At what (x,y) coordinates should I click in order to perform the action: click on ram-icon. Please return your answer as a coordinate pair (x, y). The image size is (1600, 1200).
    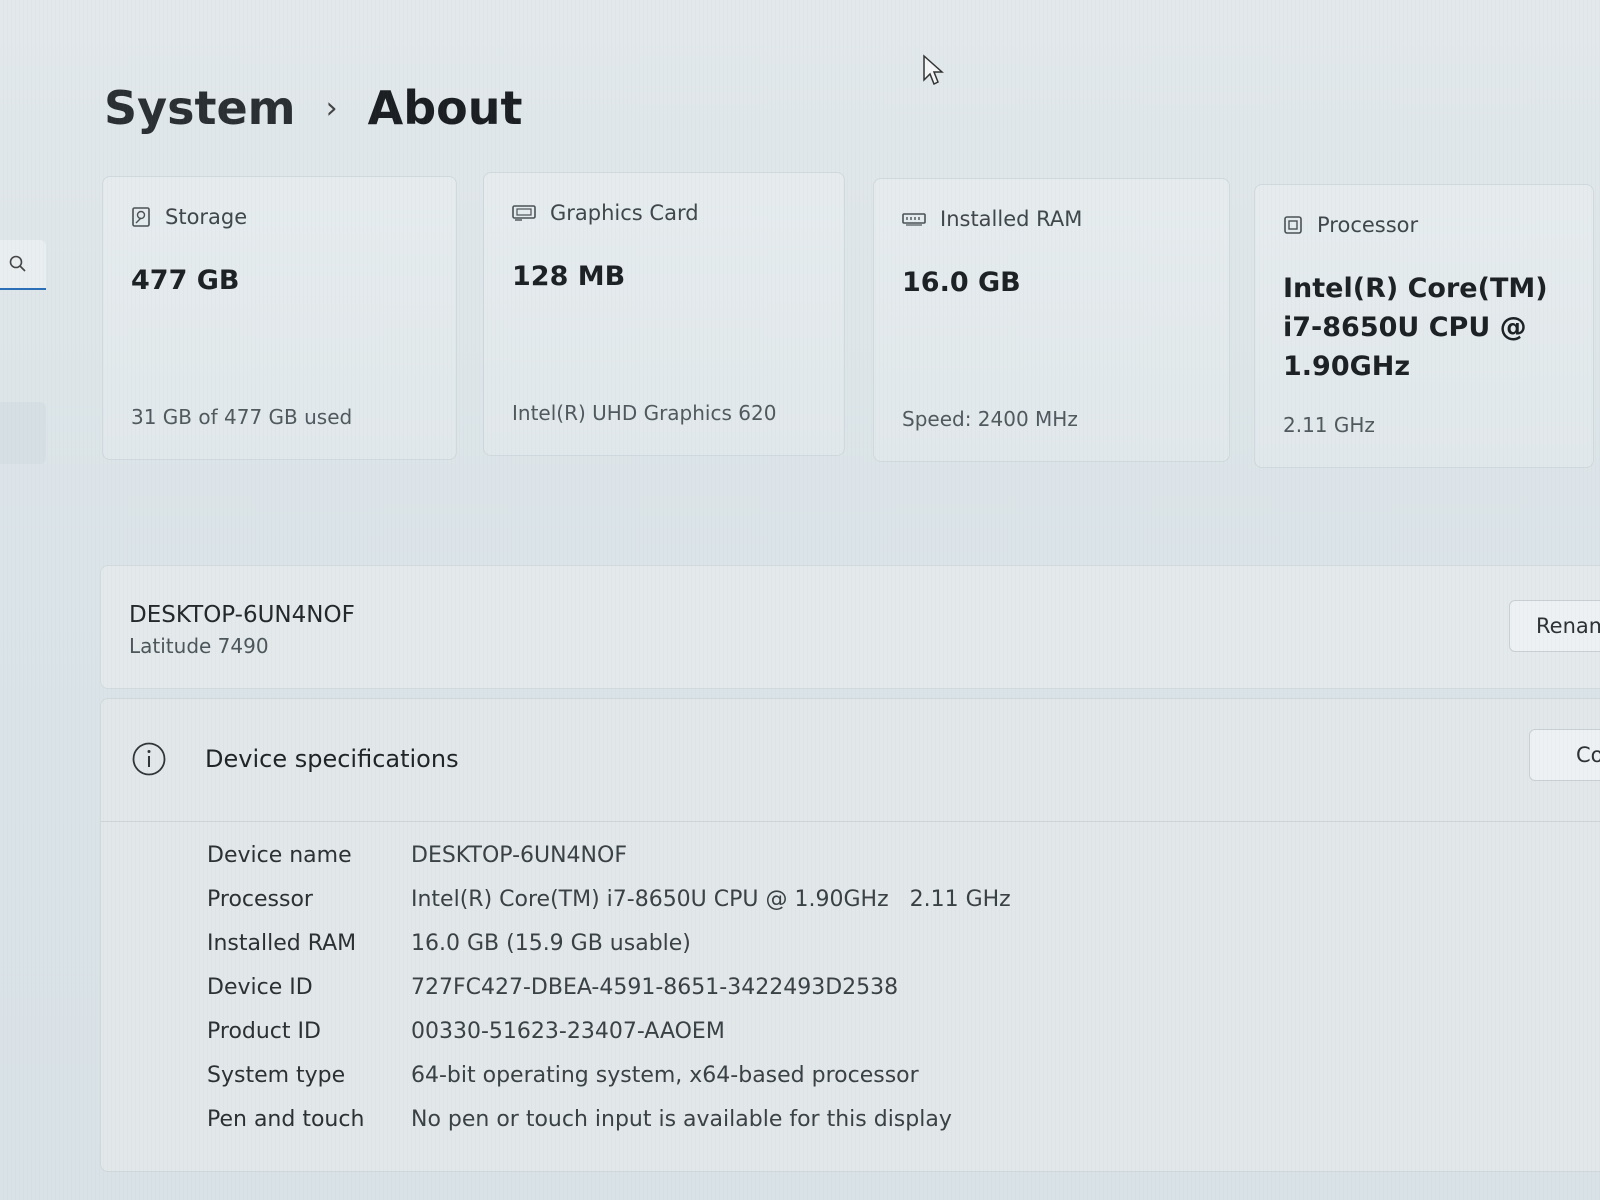
    Looking at the image, I should click on (914, 219).